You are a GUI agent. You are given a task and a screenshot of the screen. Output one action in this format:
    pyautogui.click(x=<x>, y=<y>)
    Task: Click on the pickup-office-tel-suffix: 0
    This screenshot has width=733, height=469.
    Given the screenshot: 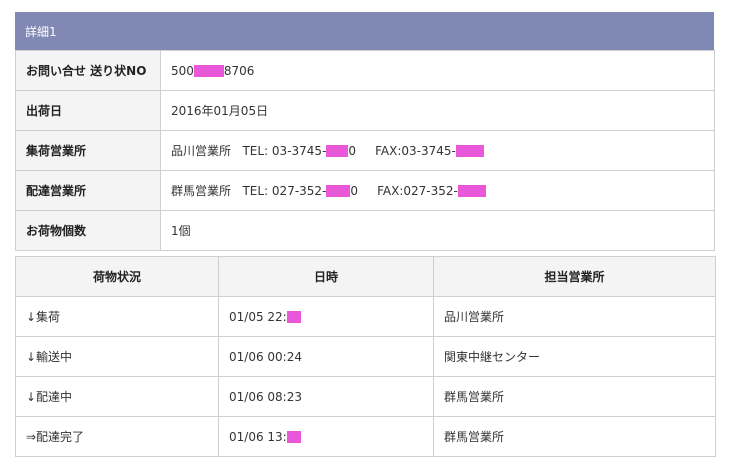 What is the action you would take?
    pyautogui.click(x=352, y=151)
    